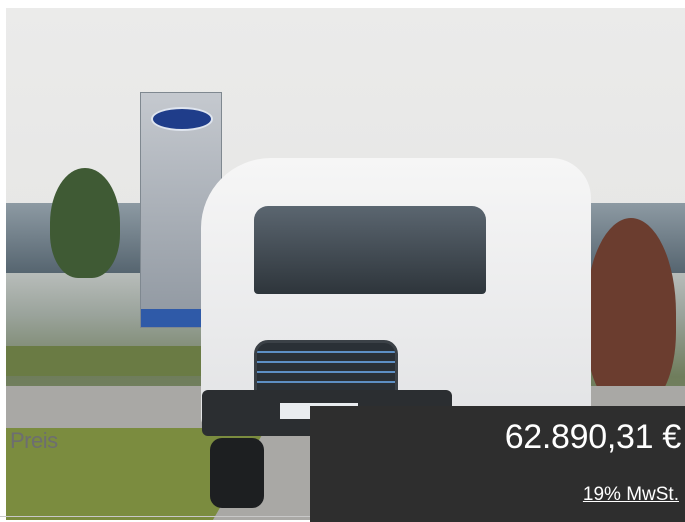  What do you see at coordinates (631, 313) in the screenshot?
I see `shrub` at bounding box center [631, 313].